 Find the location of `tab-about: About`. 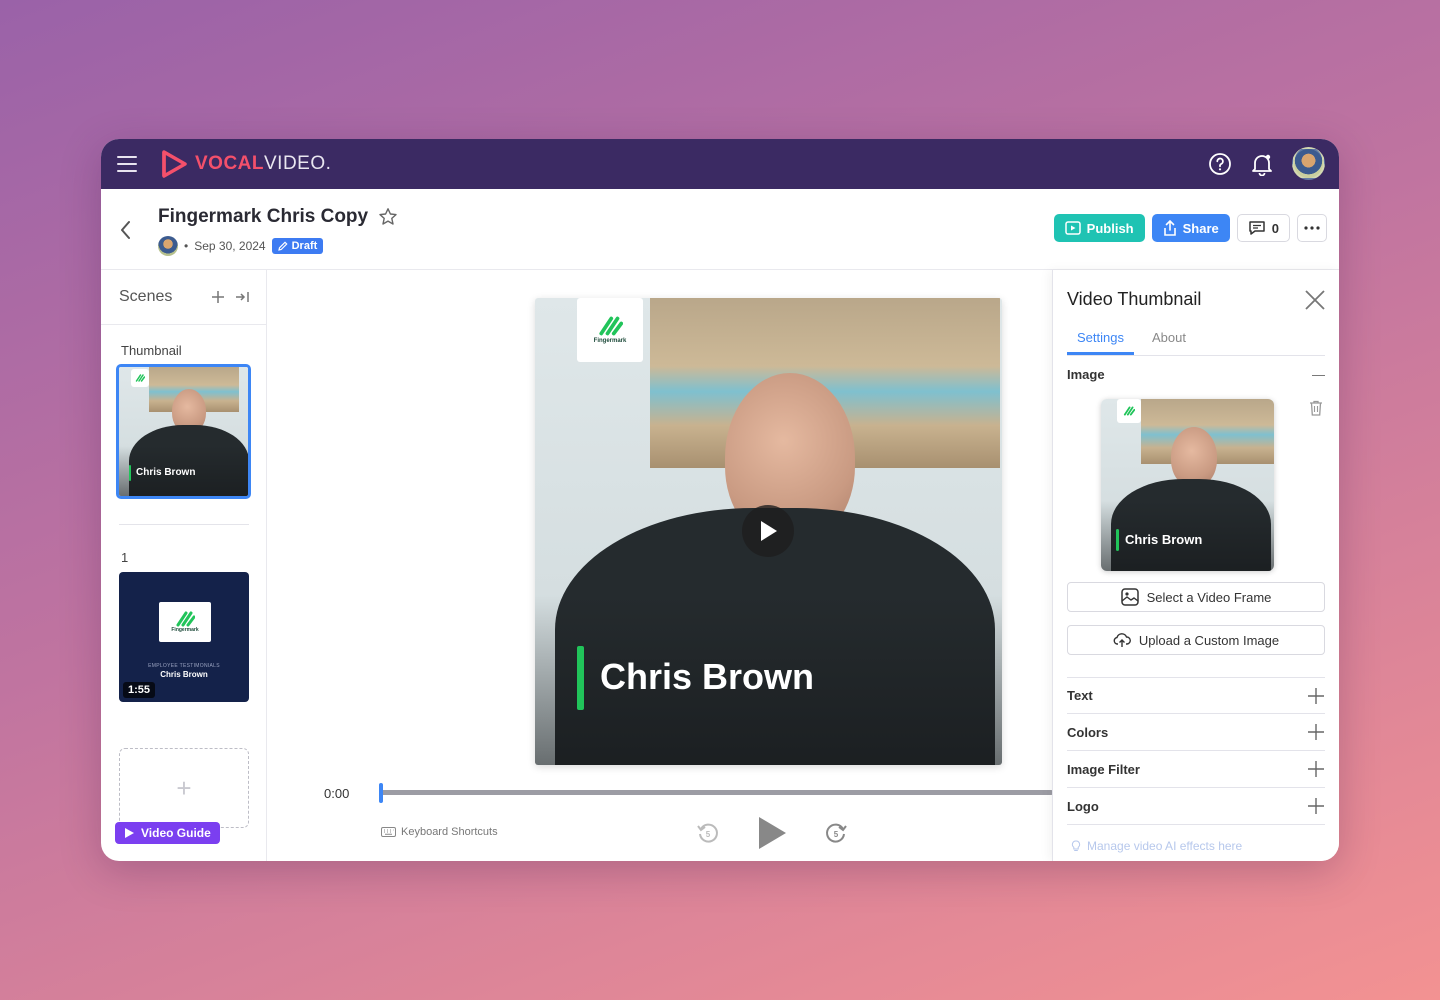

tab-about: About is located at coordinates (1169, 340).